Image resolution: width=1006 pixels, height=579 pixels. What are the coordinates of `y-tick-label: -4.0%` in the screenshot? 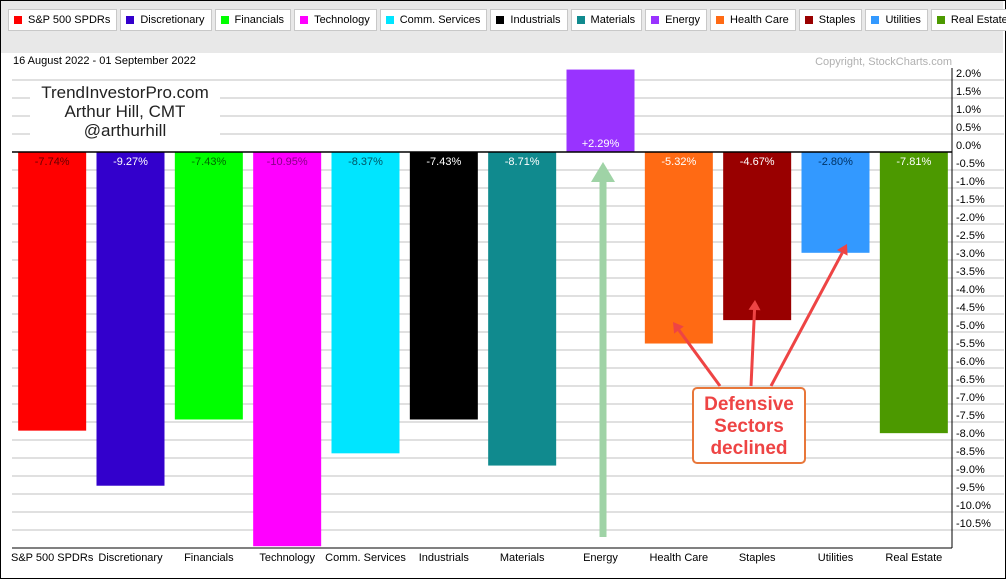 It's located at (970, 290).